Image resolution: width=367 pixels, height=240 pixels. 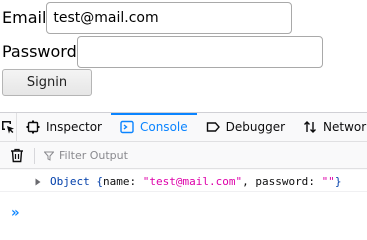 I want to click on email-input, so click(x=169, y=18).